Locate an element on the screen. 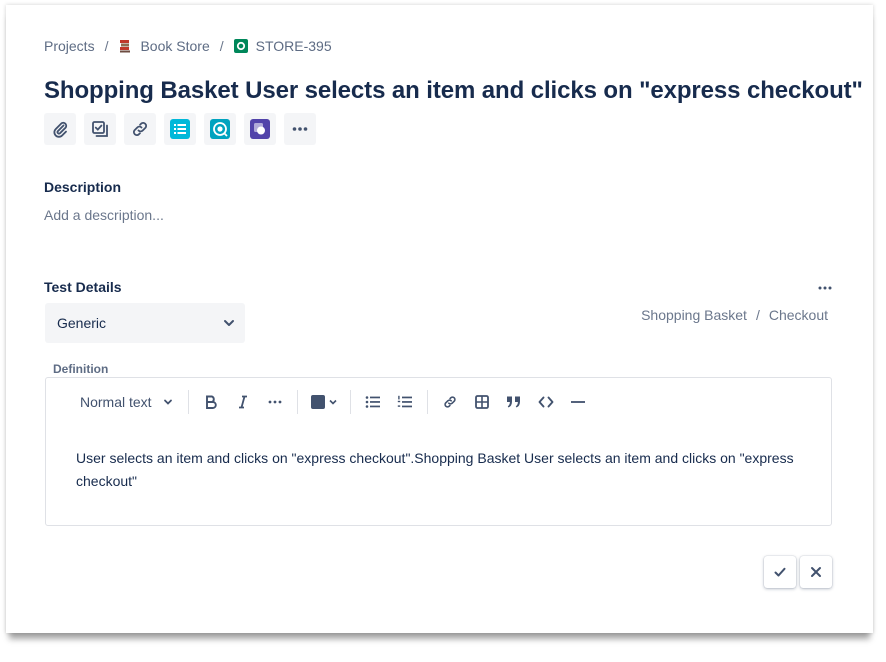 The height and width of the screenshot is (662, 886). subtask-checkbox-icon is located at coordinates (100, 129).